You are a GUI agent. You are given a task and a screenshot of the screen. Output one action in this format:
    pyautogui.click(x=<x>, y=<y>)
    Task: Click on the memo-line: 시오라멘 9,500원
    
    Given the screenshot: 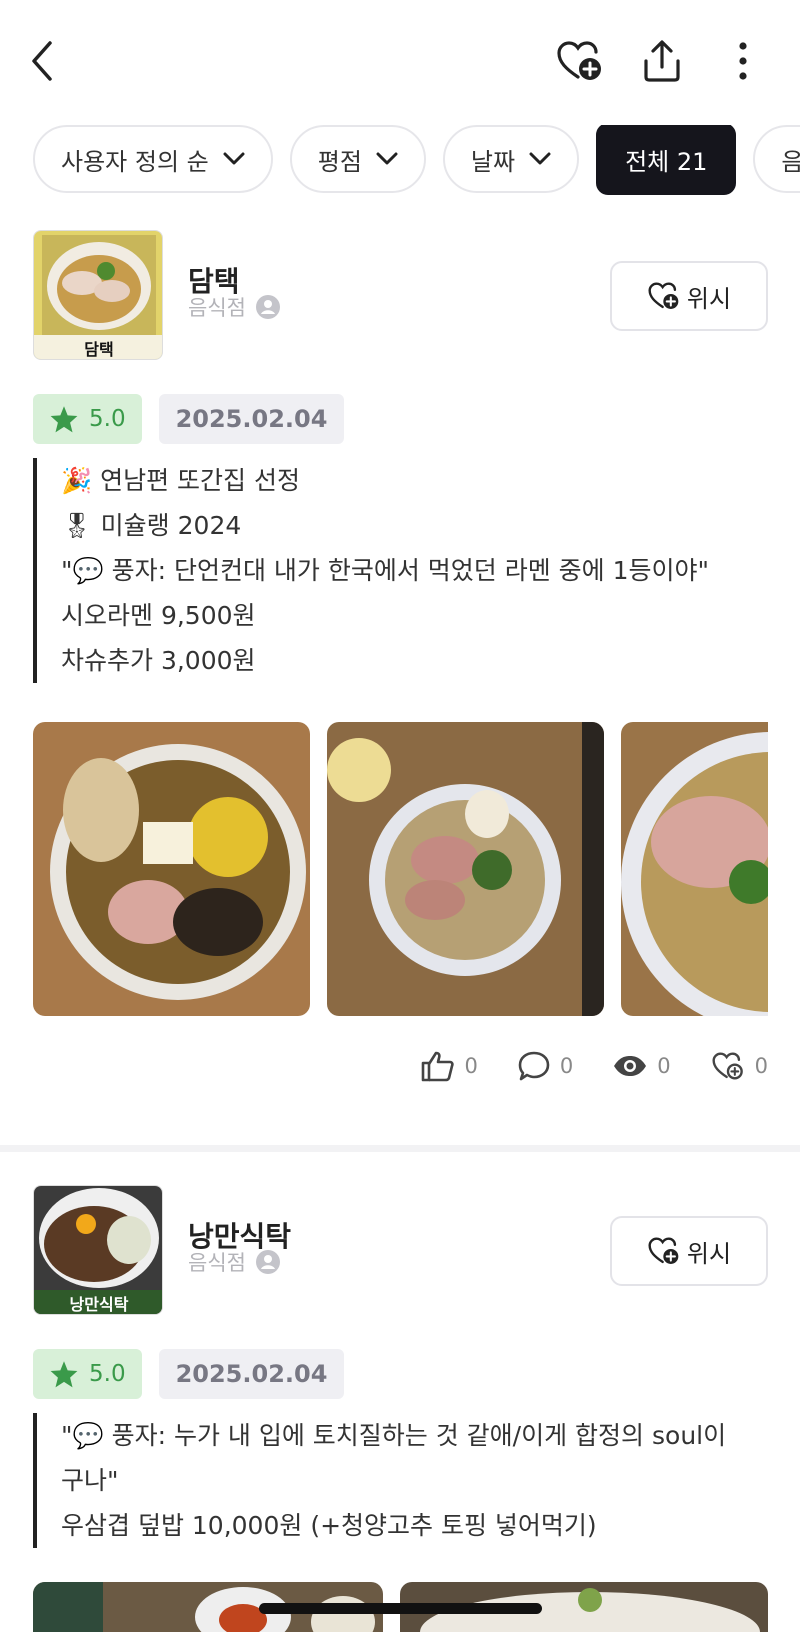 What is the action you would take?
    pyautogui.click(x=158, y=615)
    